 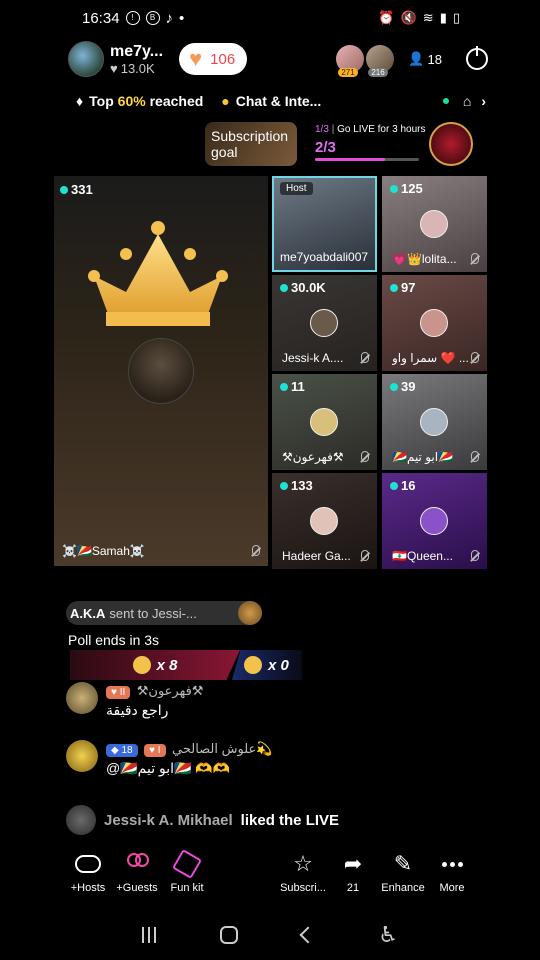 What do you see at coordinates (159, 750) in the screenshot?
I see `heart-badge-level: I` at bounding box center [159, 750].